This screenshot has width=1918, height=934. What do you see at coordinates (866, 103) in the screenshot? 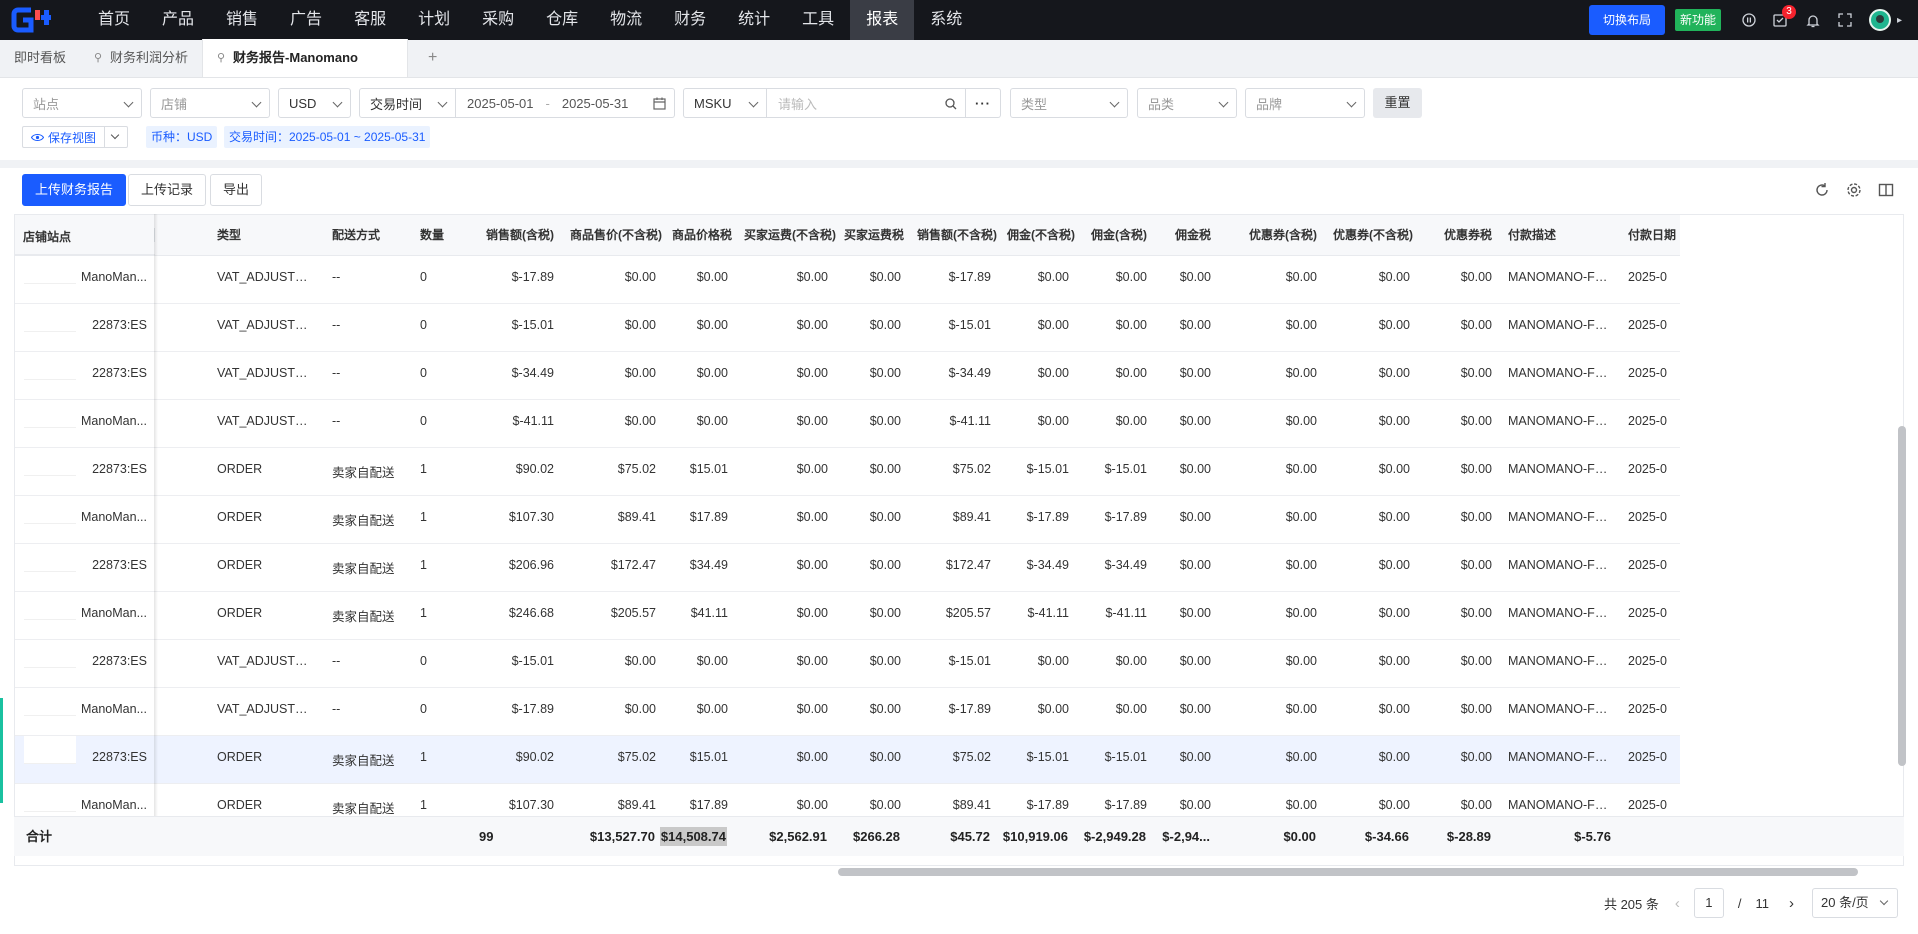
I see `search-input: 请输入` at bounding box center [866, 103].